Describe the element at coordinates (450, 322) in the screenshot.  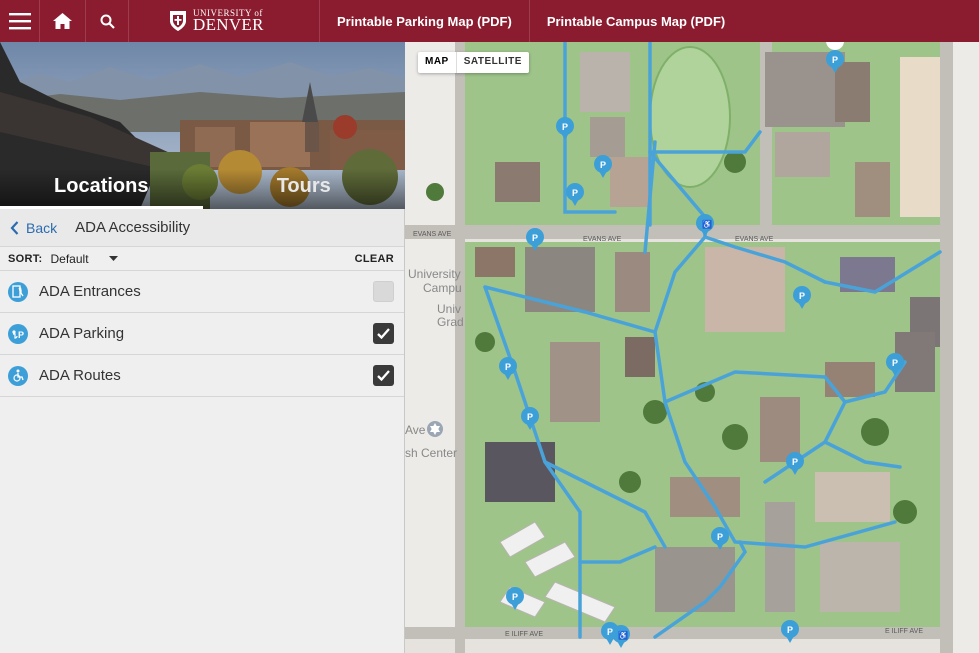
I see `place-label: Grad` at that location.